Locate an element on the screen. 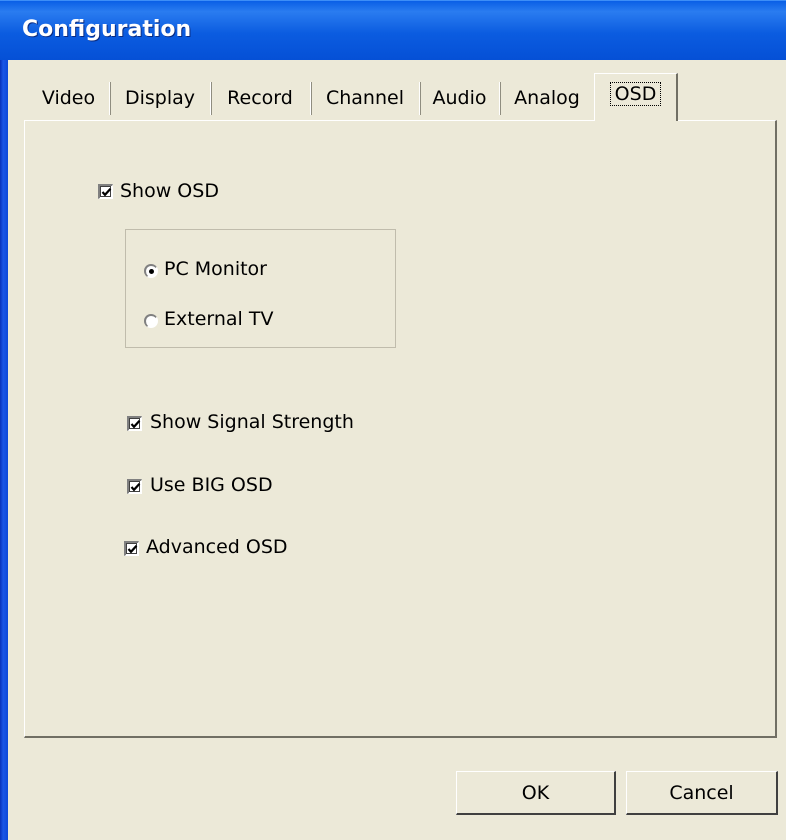  cancel-button-label: Cancel is located at coordinates (701, 792).